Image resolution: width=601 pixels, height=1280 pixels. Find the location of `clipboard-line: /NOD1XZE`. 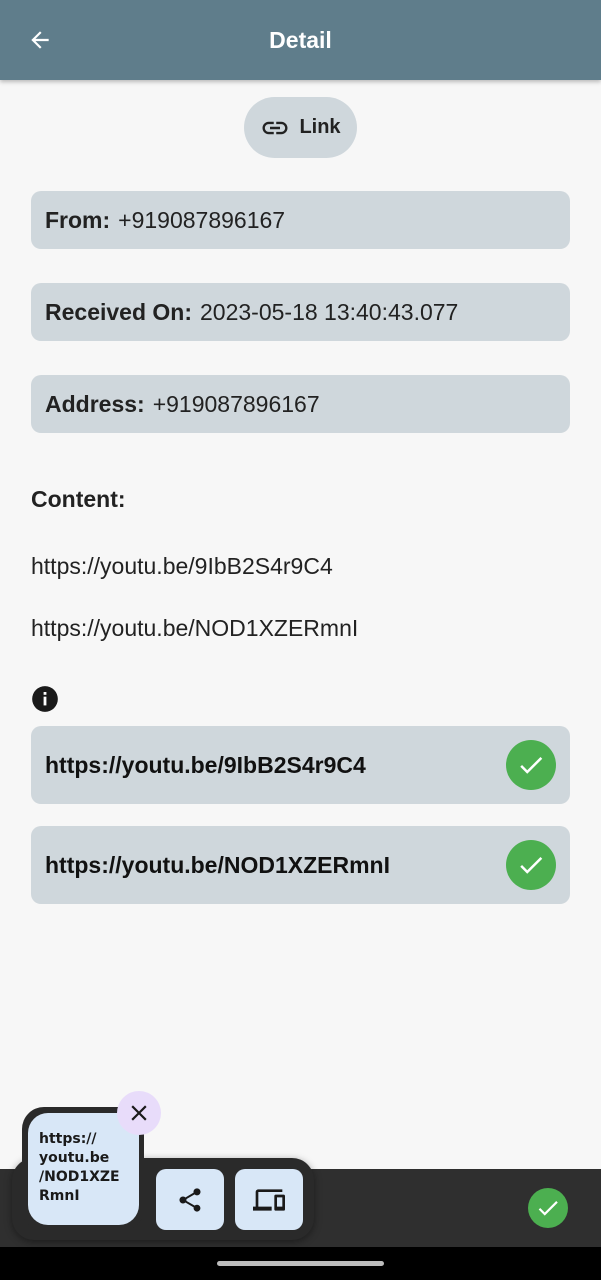

clipboard-line: /NOD1XZE is located at coordinates (79, 1177).